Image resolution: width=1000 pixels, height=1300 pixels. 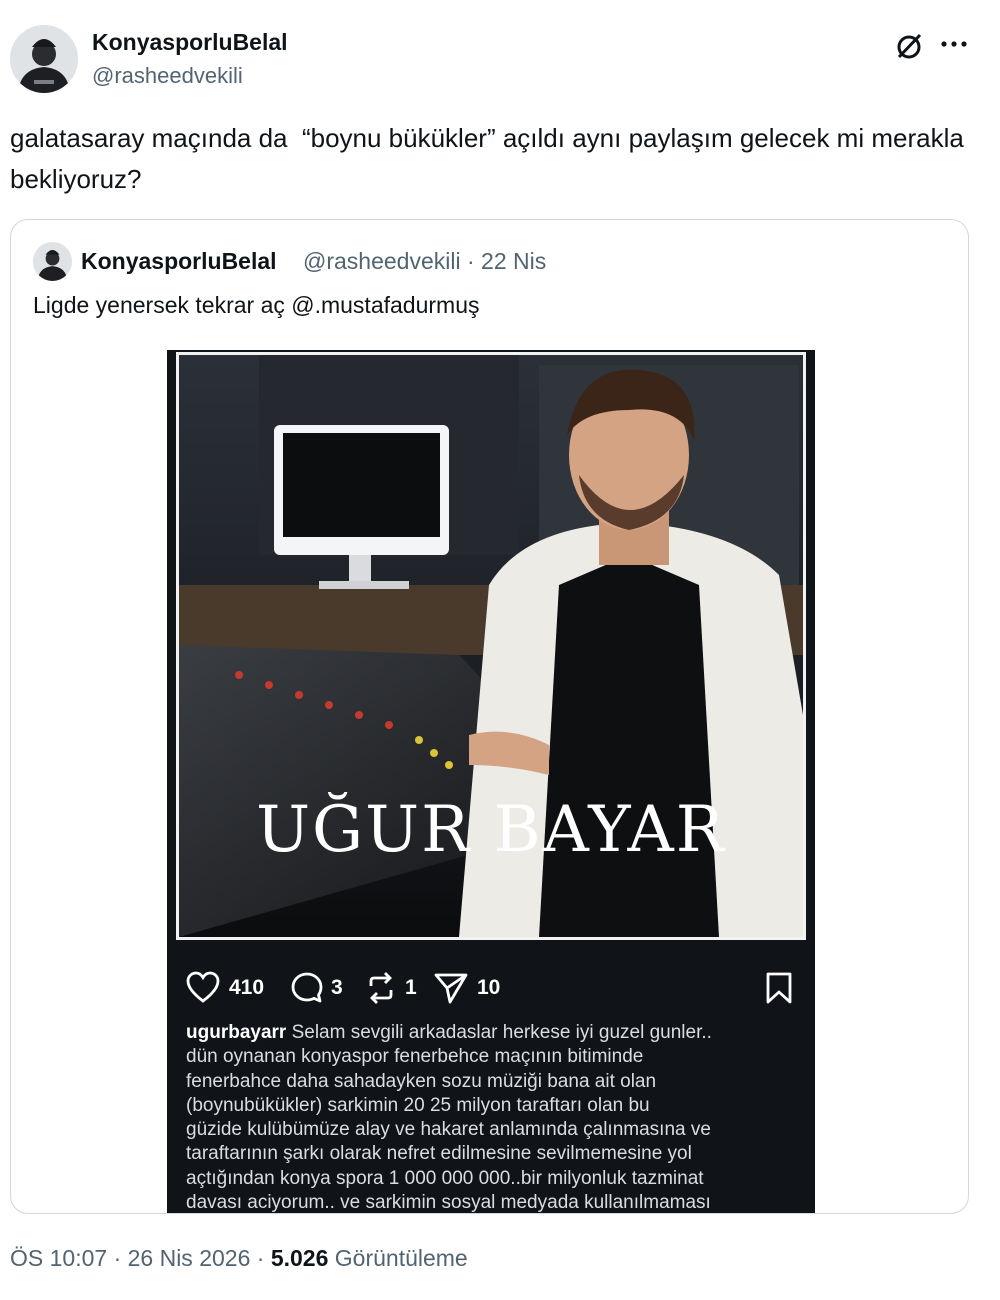 I want to click on tweet-timestamp: ÖS 10:07 · 26 Nis 2026 ·, so click(x=137, y=1258).